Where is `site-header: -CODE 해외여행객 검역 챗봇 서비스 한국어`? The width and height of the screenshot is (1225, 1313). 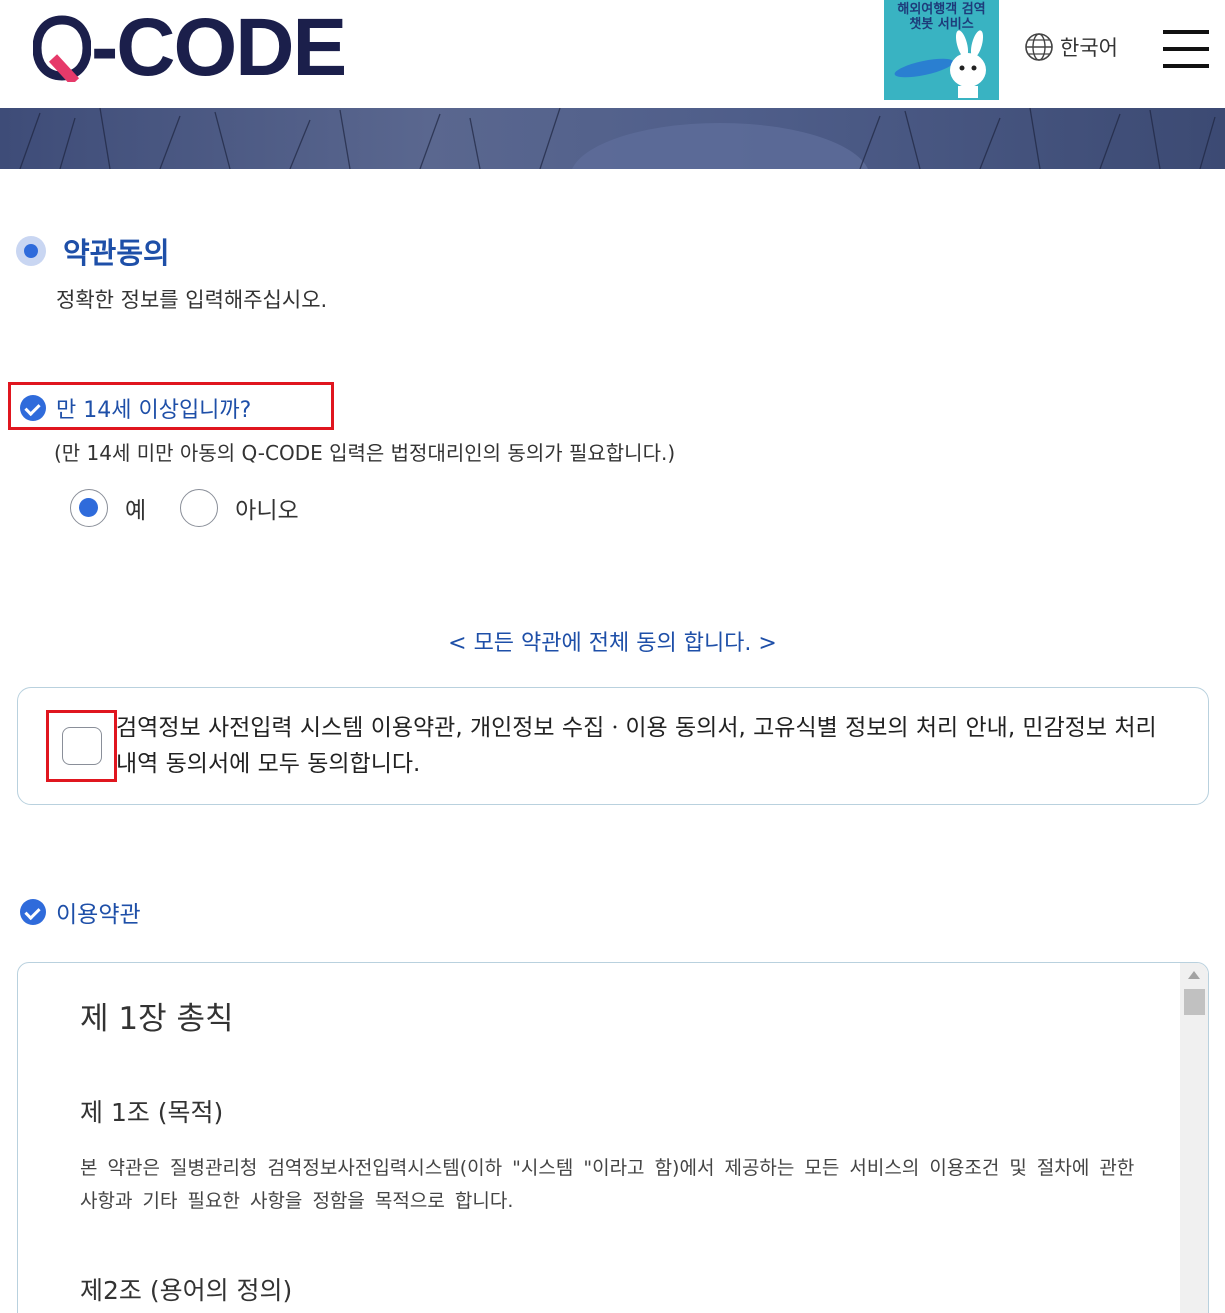 site-header: -CODE 해외여행객 검역 챗봇 서비스 한국어 is located at coordinates (612, 54).